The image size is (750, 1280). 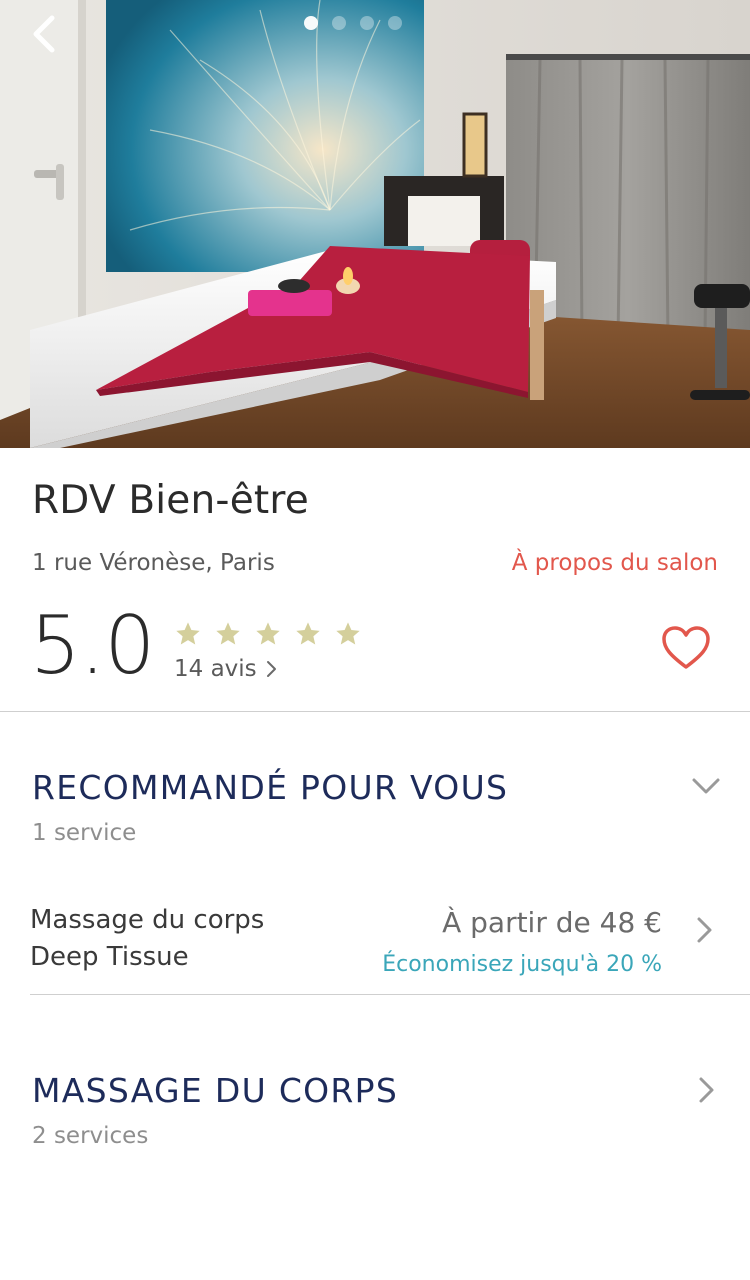 I want to click on chevron-down-icon, so click(x=706, y=786).